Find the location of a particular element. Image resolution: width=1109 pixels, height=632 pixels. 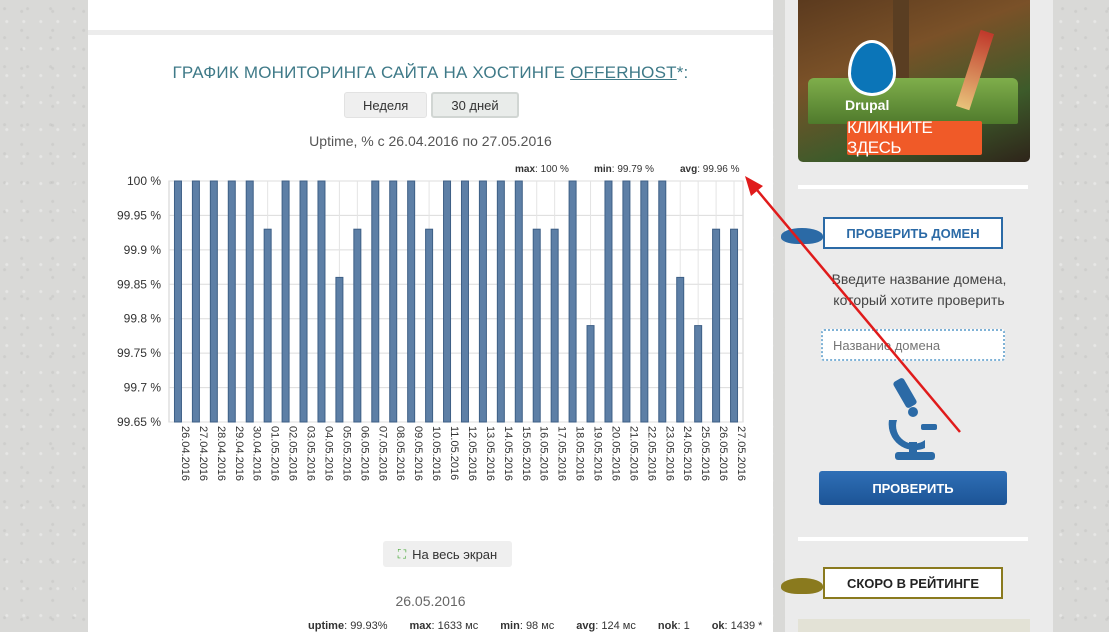

expand-icon: ⛶ is located at coordinates (402, 553).